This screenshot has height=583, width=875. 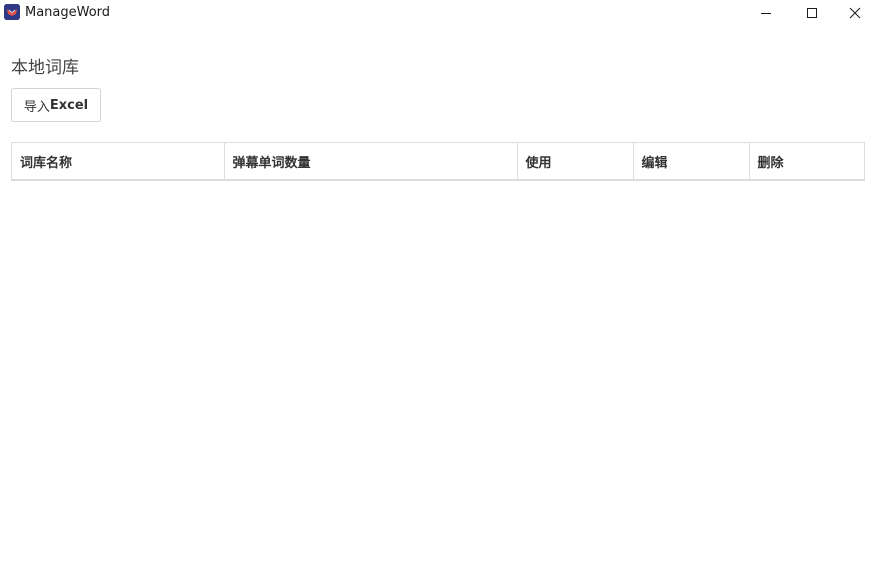 I want to click on maximize-button, so click(x=812, y=13).